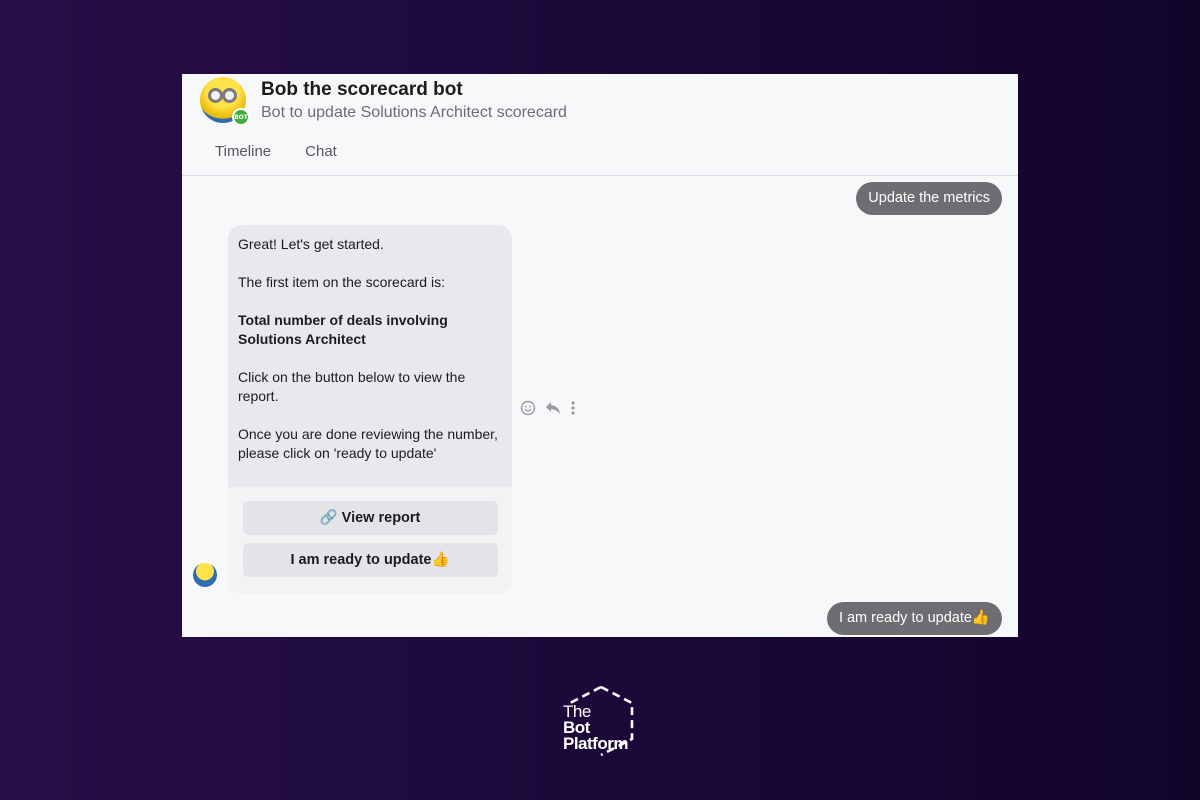 This screenshot has width=1200, height=800. I want to click on brand-line-platform: Platform, so click(595, 743).